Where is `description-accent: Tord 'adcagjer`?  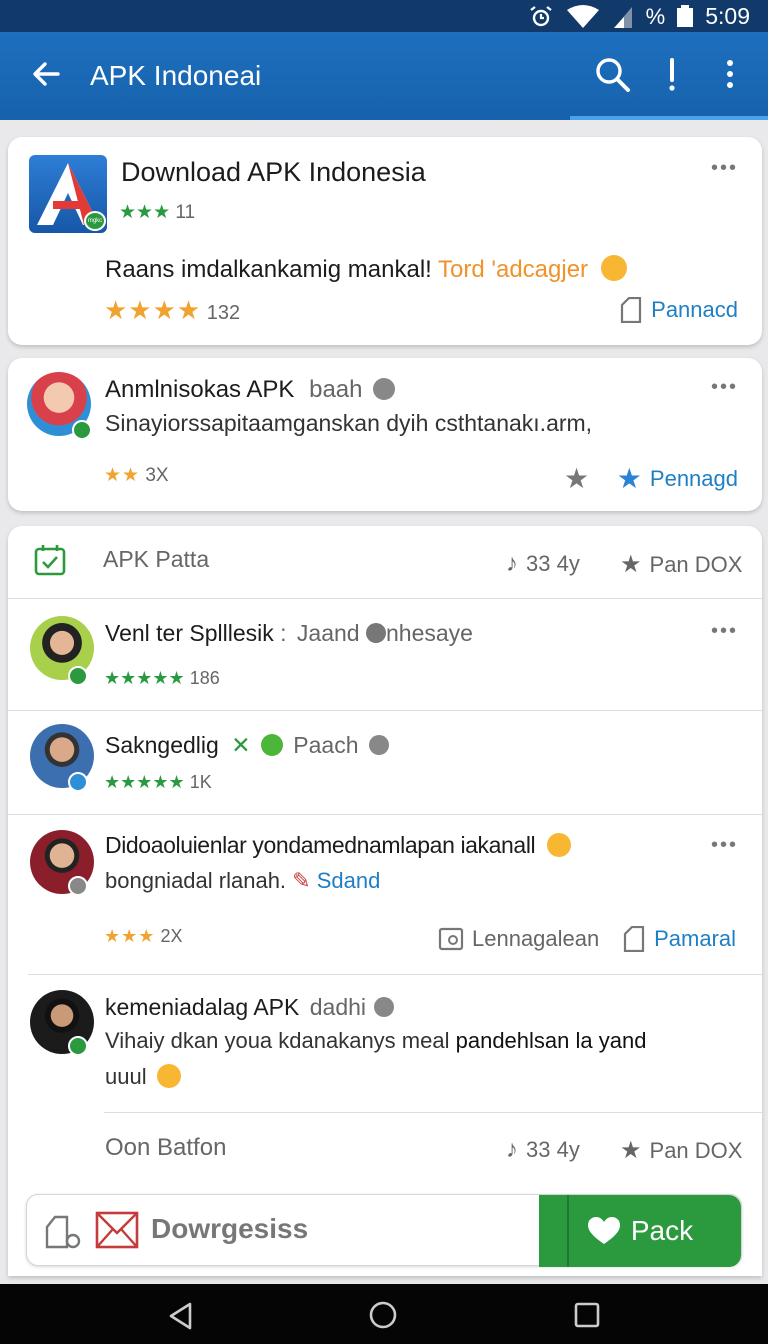 description-accent: Tord 'adcagjer is located at coordinates (513, 269).